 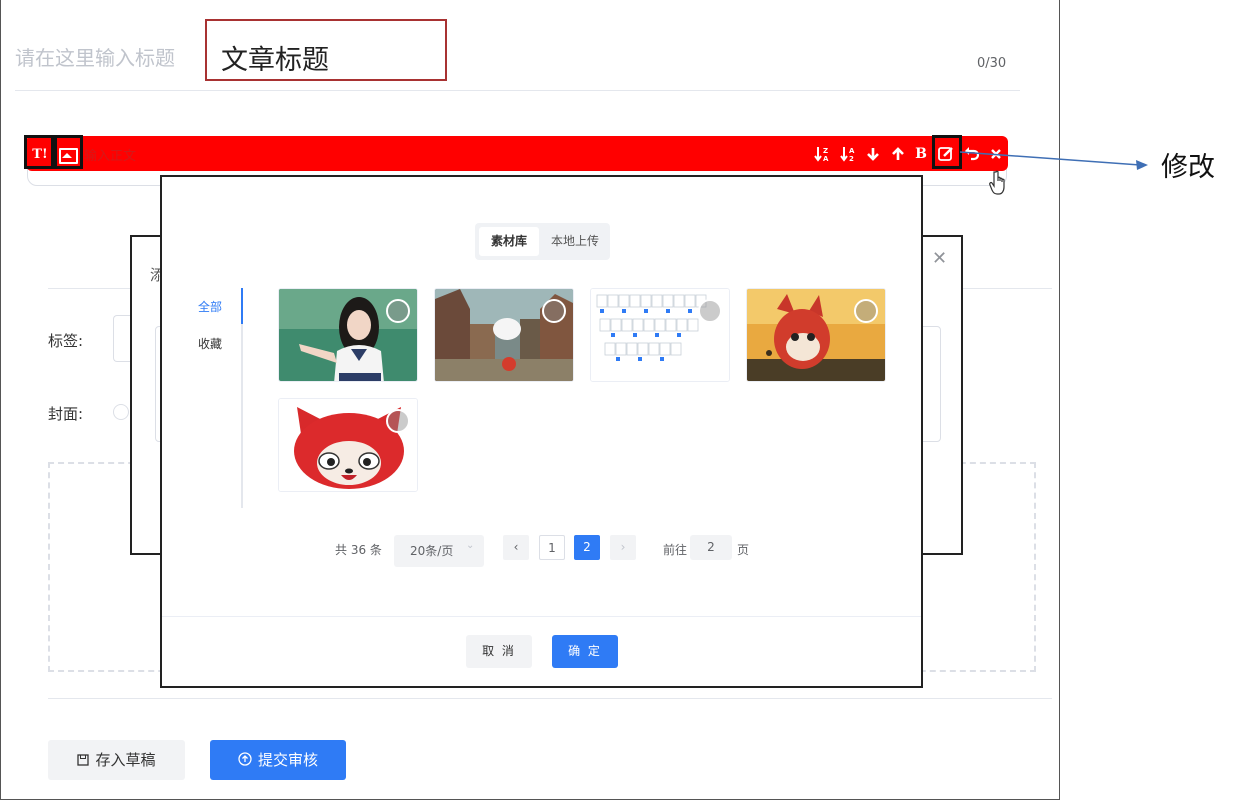 I want to click on modal-footer-divider, so click(x=541, y=616).